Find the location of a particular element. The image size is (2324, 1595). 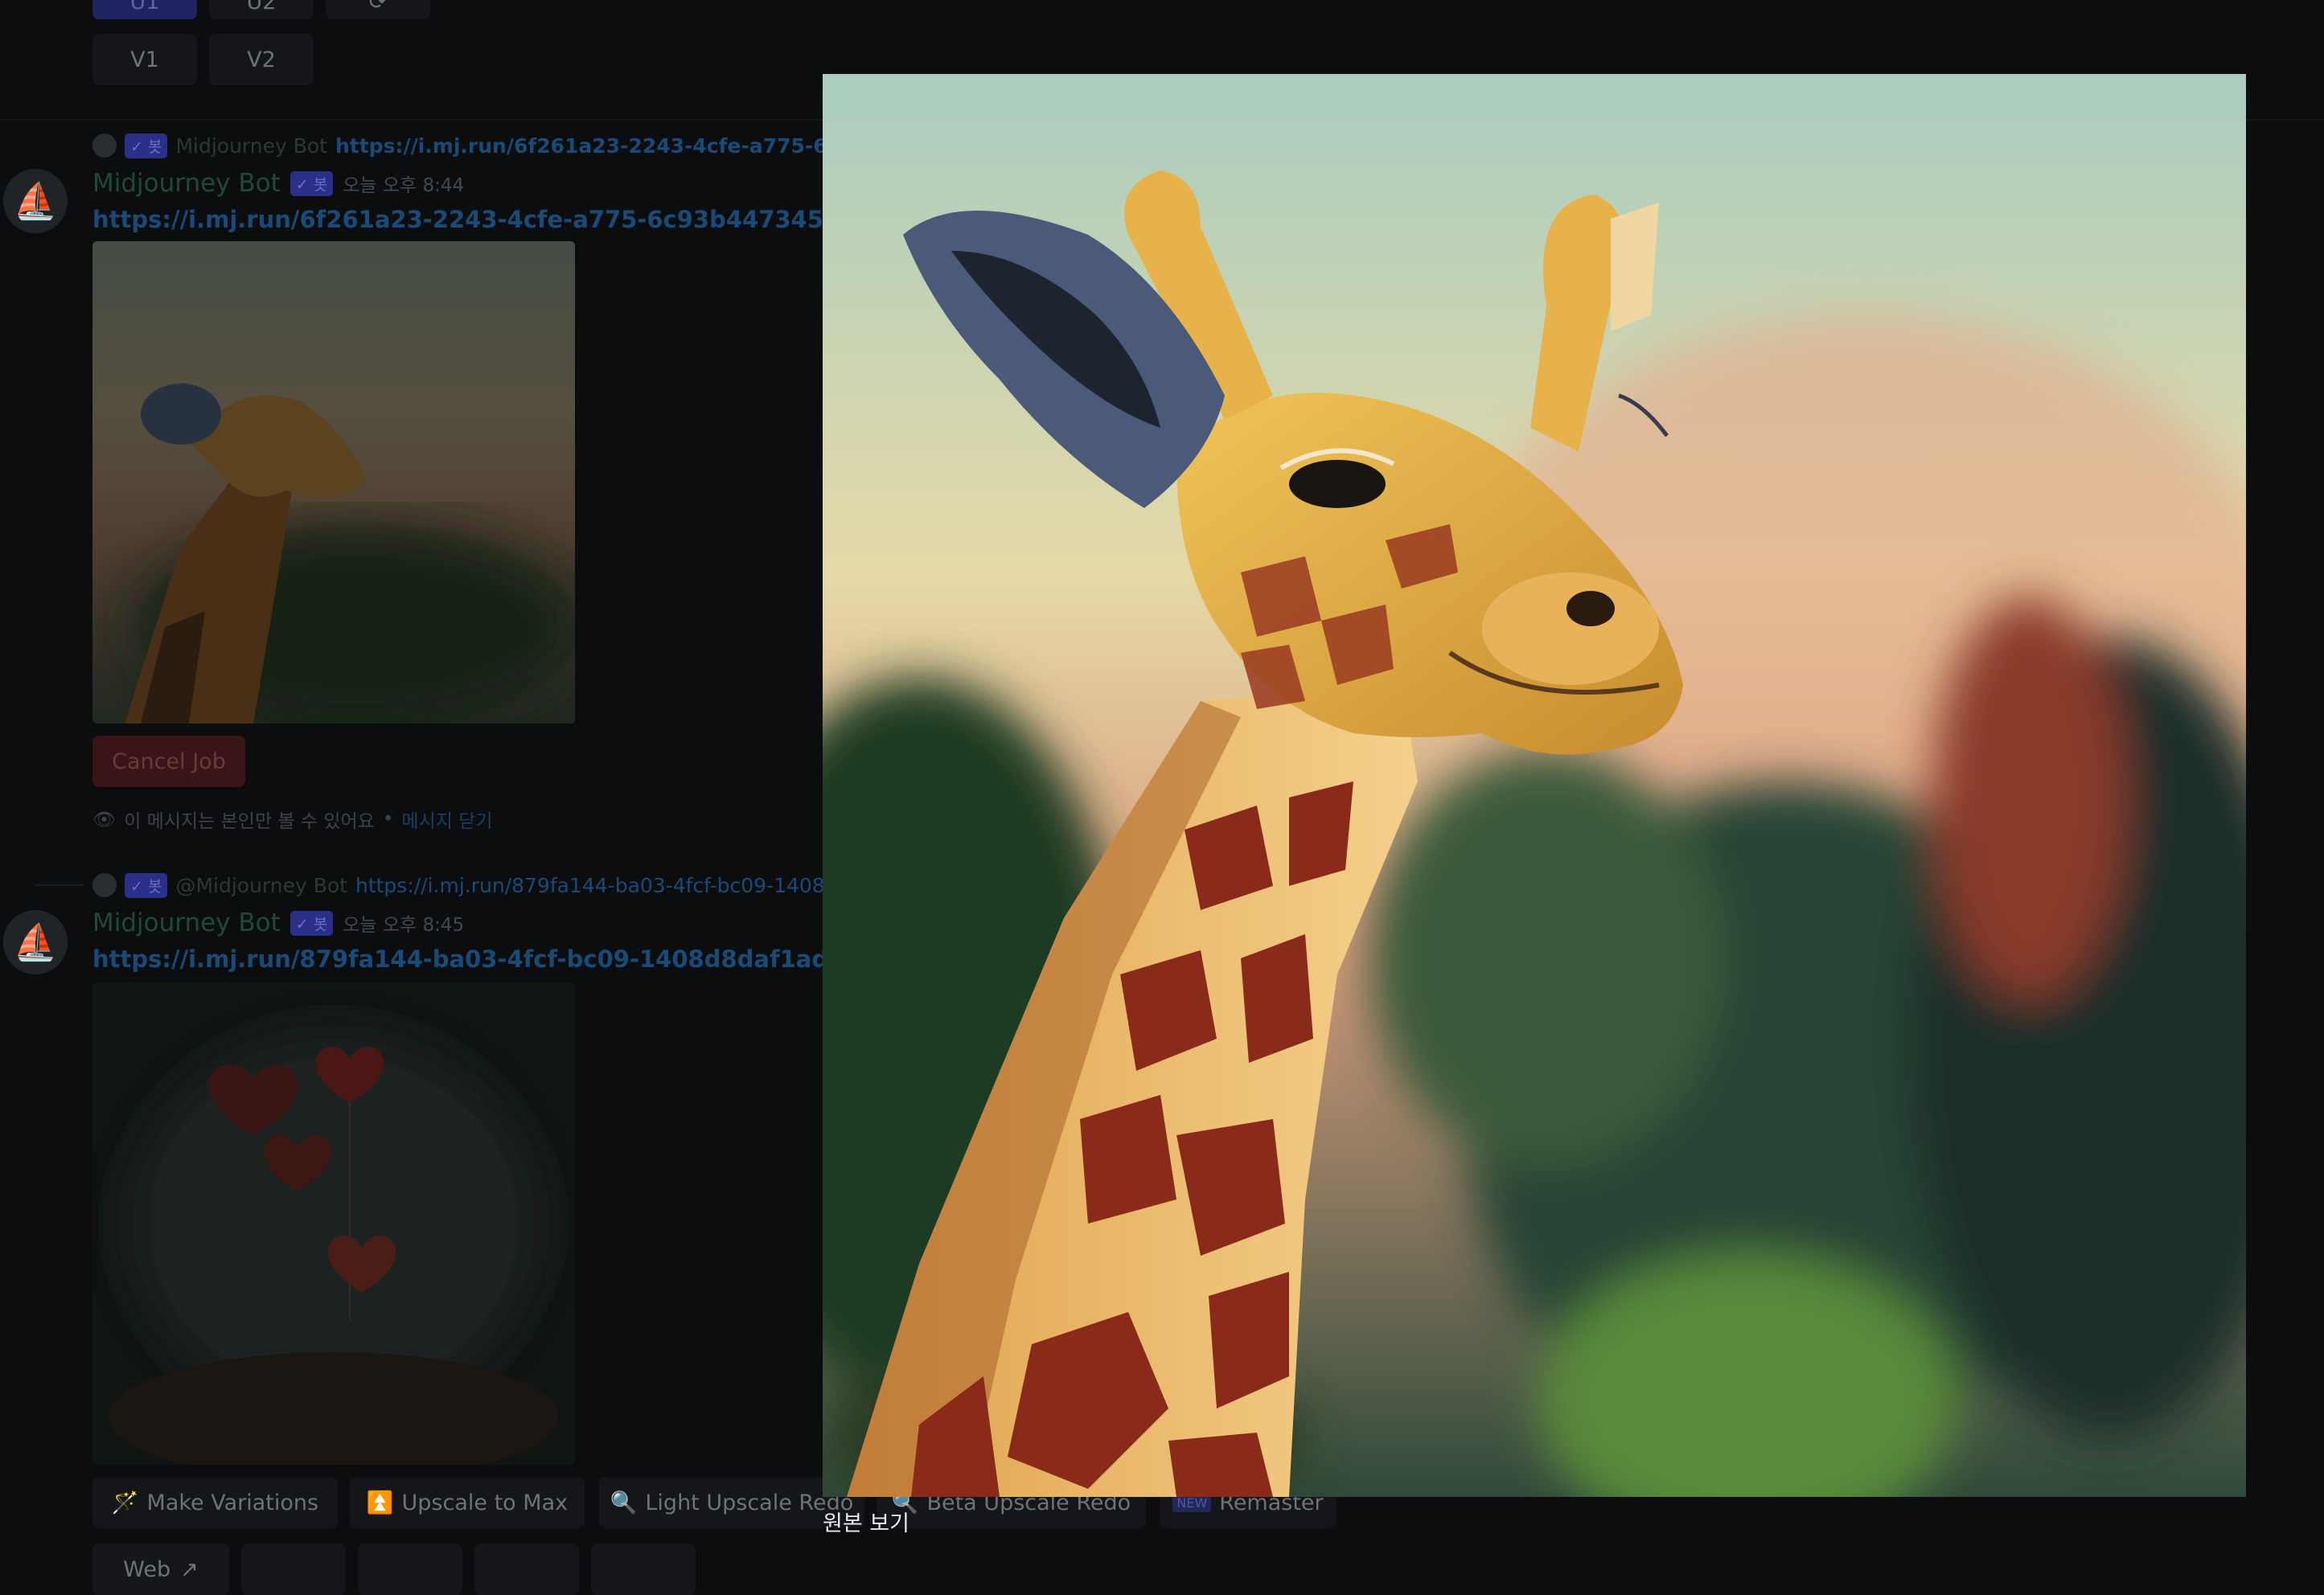

timestamp: 오늘 오후 8:45 is located at coordinates (404, 925).